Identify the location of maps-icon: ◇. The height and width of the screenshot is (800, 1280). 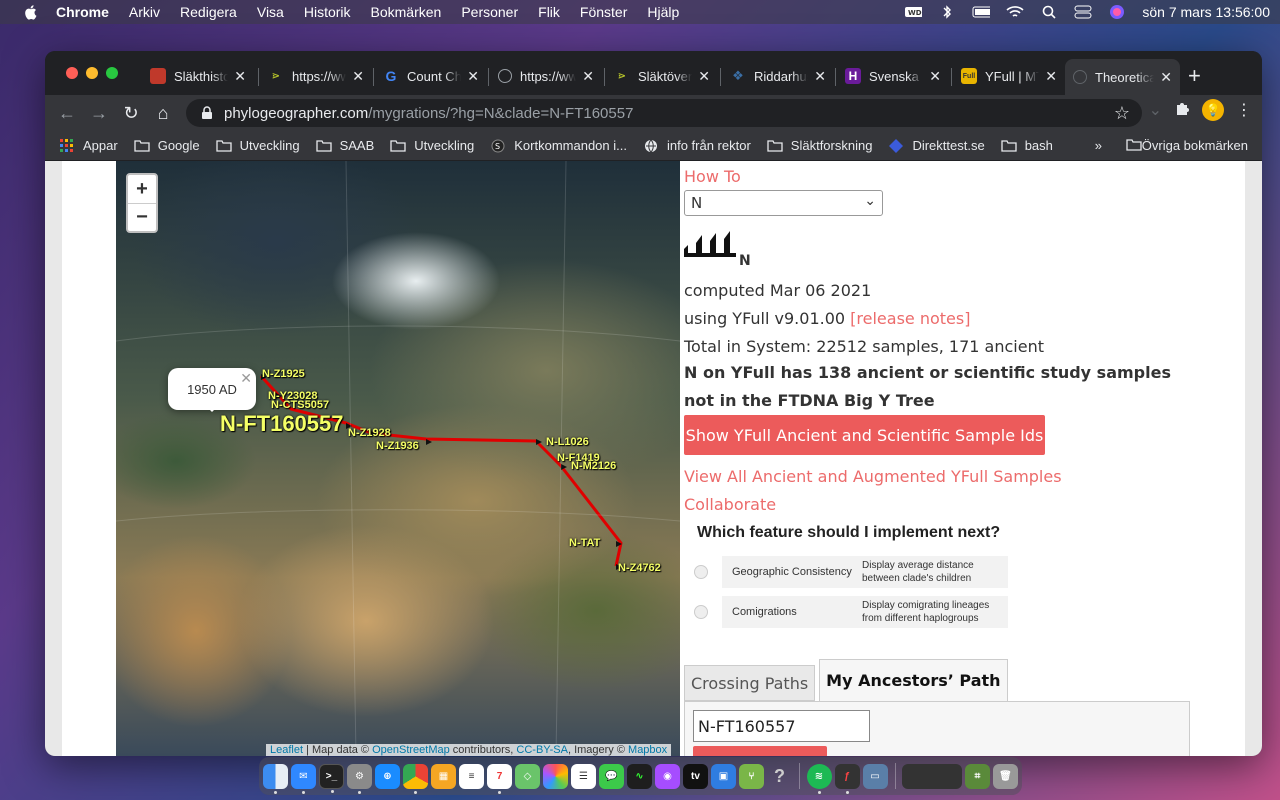
(527, 776).